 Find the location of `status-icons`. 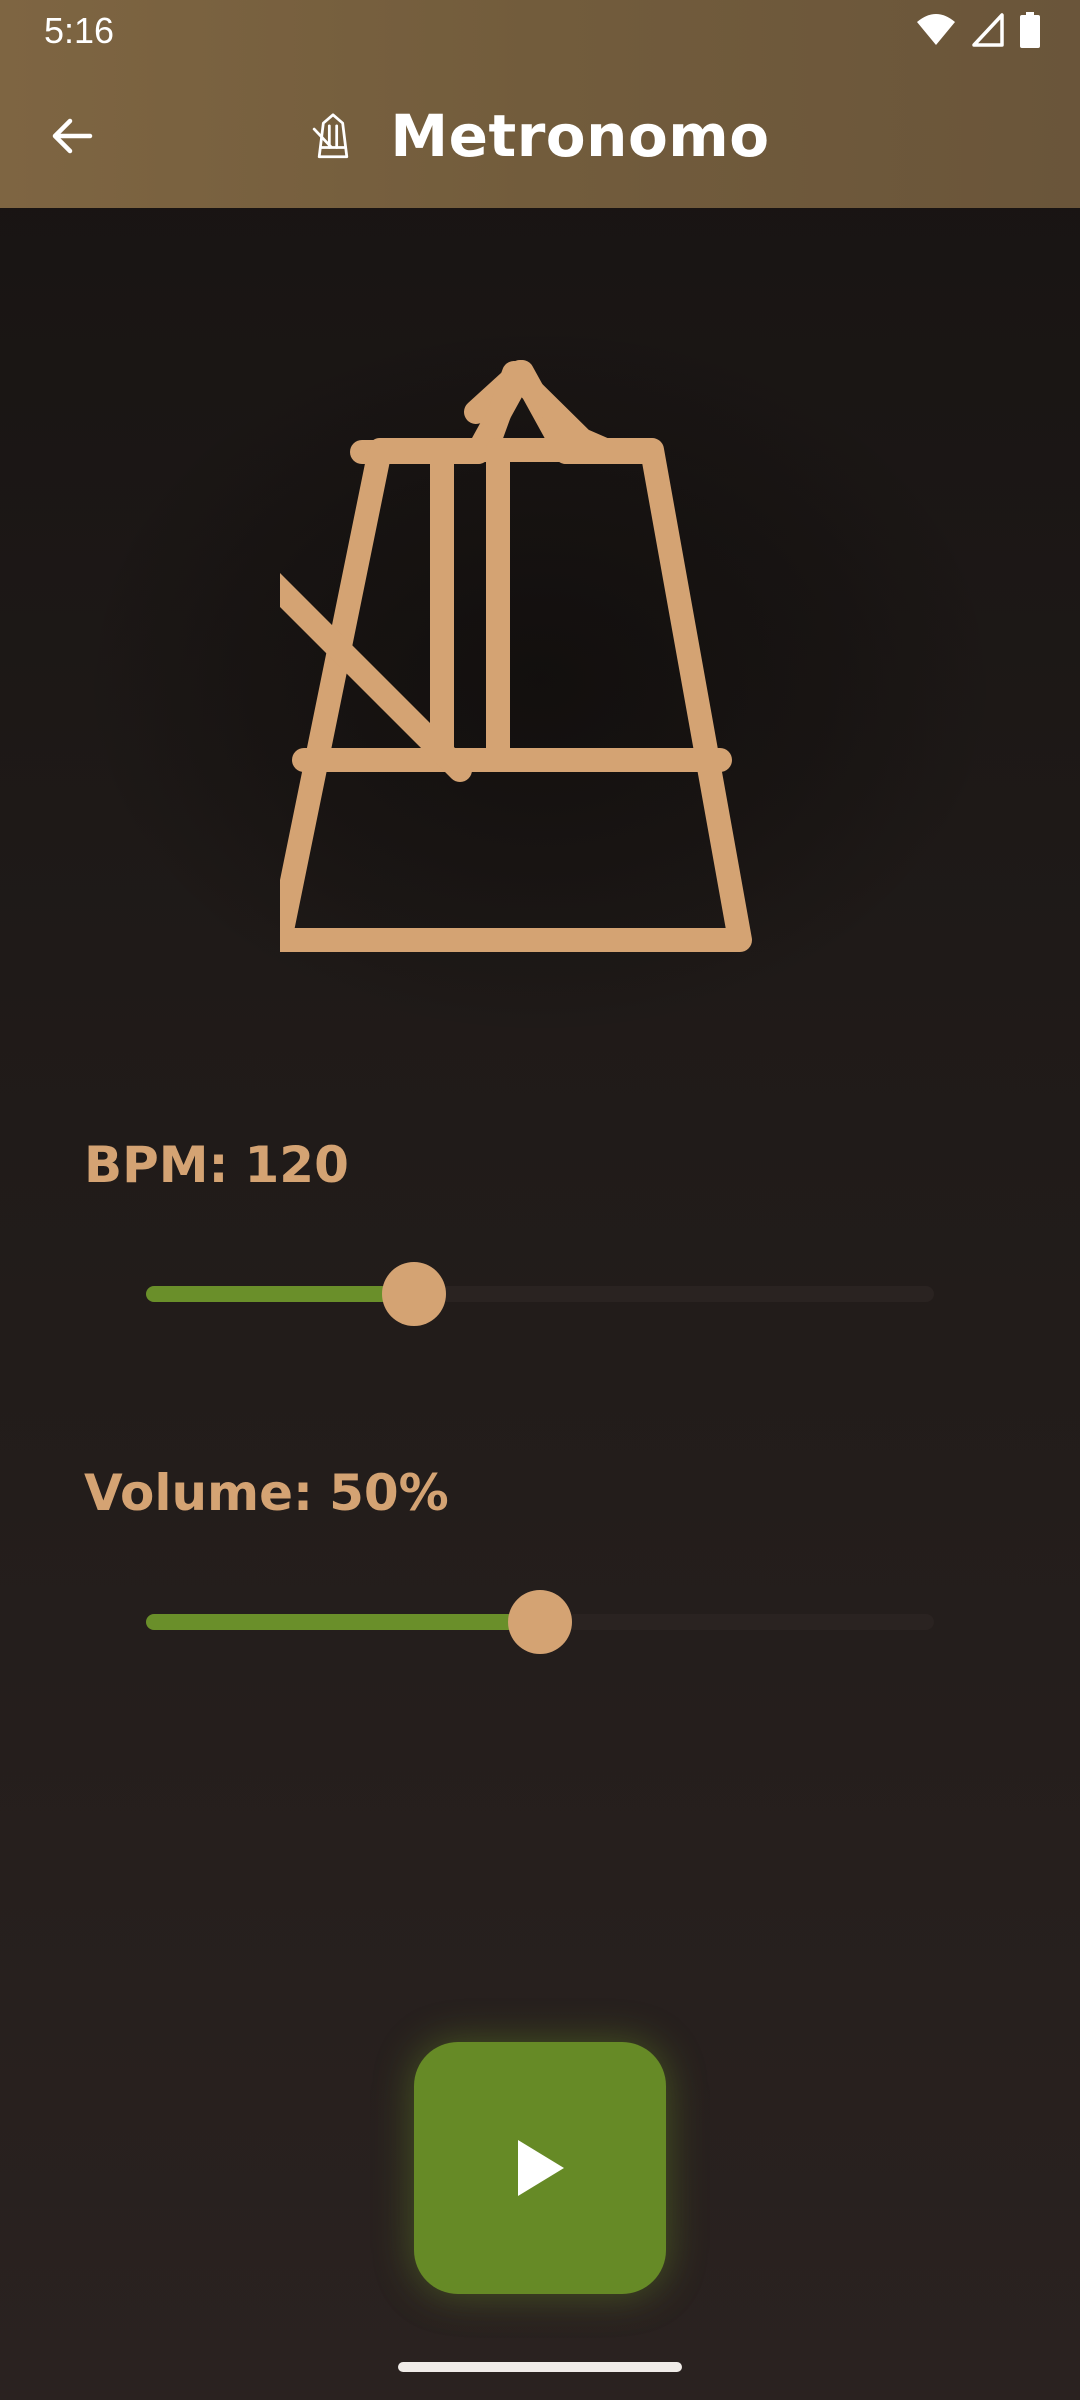

status-icons is located at coordinates (978, 30).